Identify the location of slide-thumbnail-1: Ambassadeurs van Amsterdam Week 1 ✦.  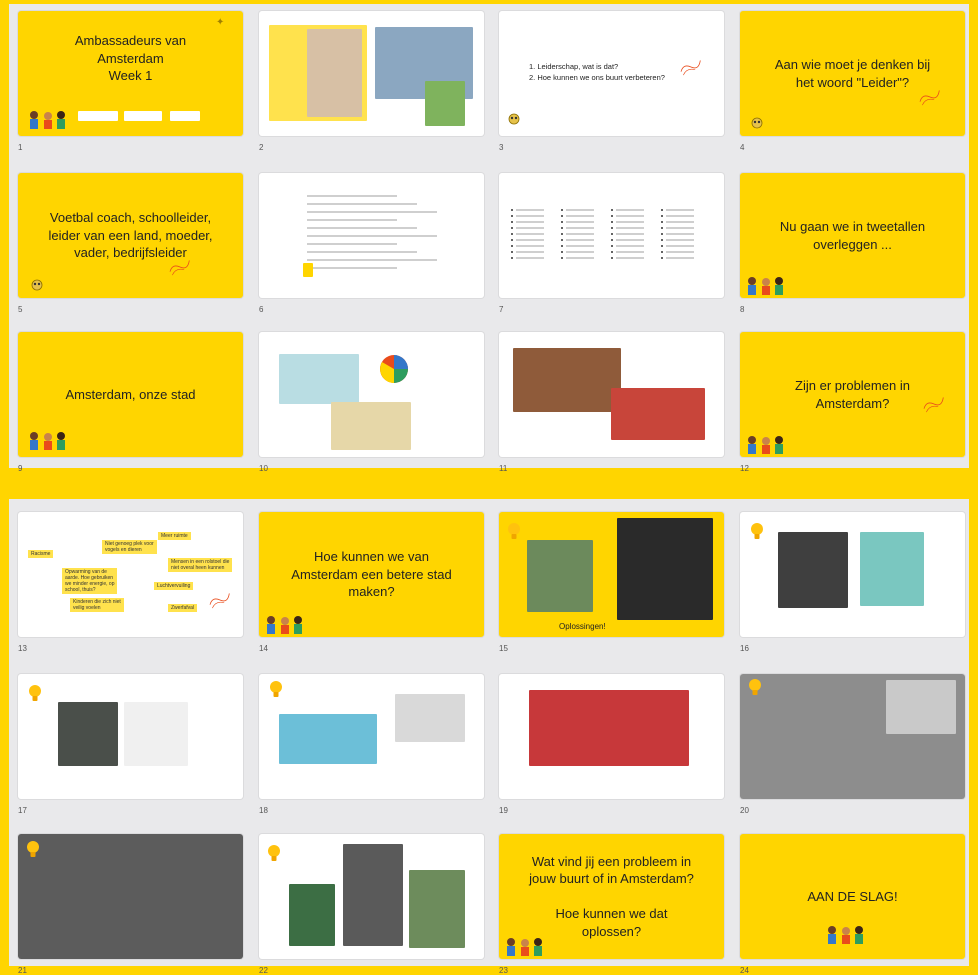
(130, 73).